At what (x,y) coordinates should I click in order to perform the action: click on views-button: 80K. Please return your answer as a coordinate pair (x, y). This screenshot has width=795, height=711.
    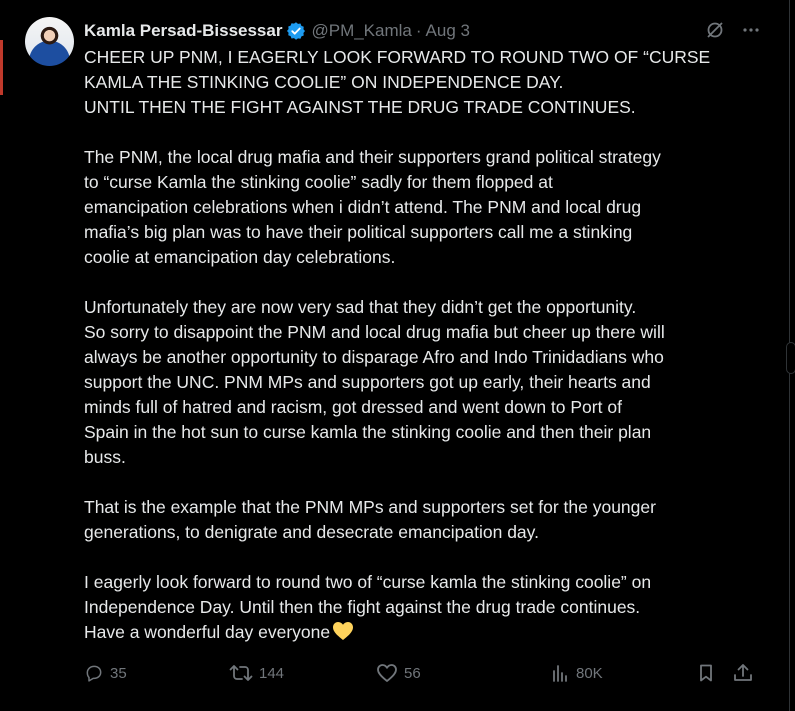
    Looking at the image, I should click on (576, 673).